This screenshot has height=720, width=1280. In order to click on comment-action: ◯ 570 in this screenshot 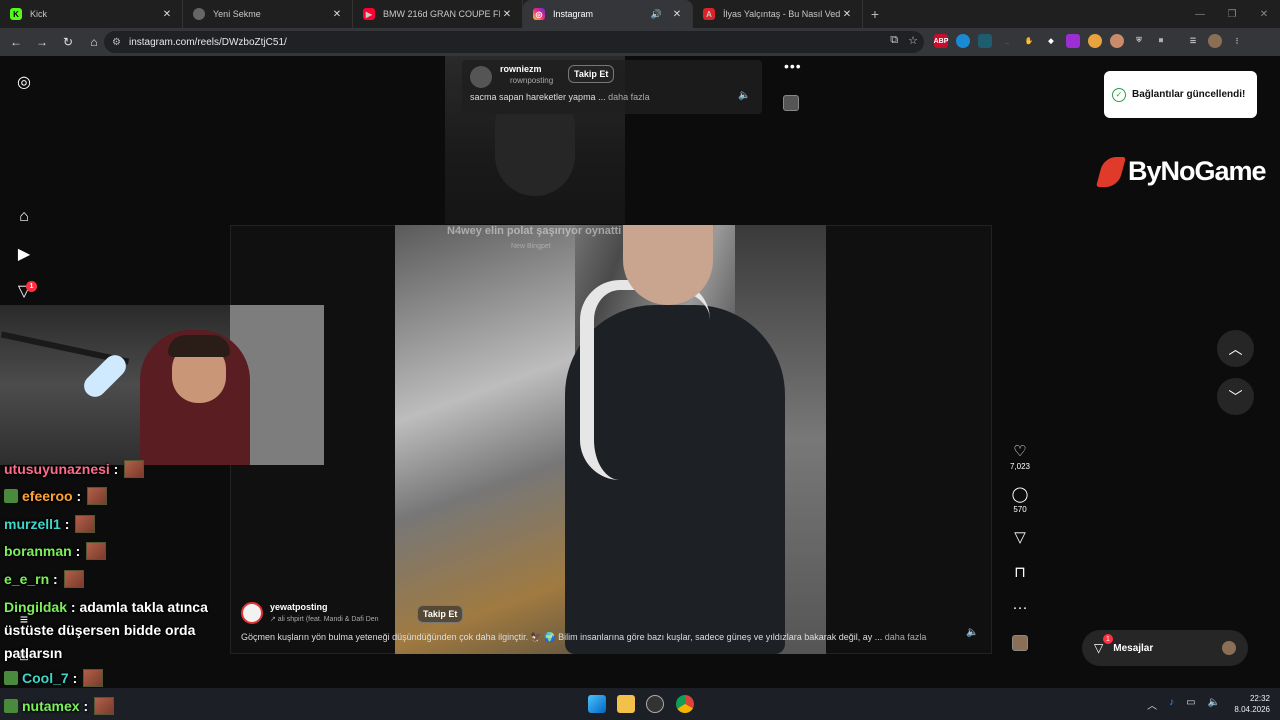, I will do `click(1020, 501)`.